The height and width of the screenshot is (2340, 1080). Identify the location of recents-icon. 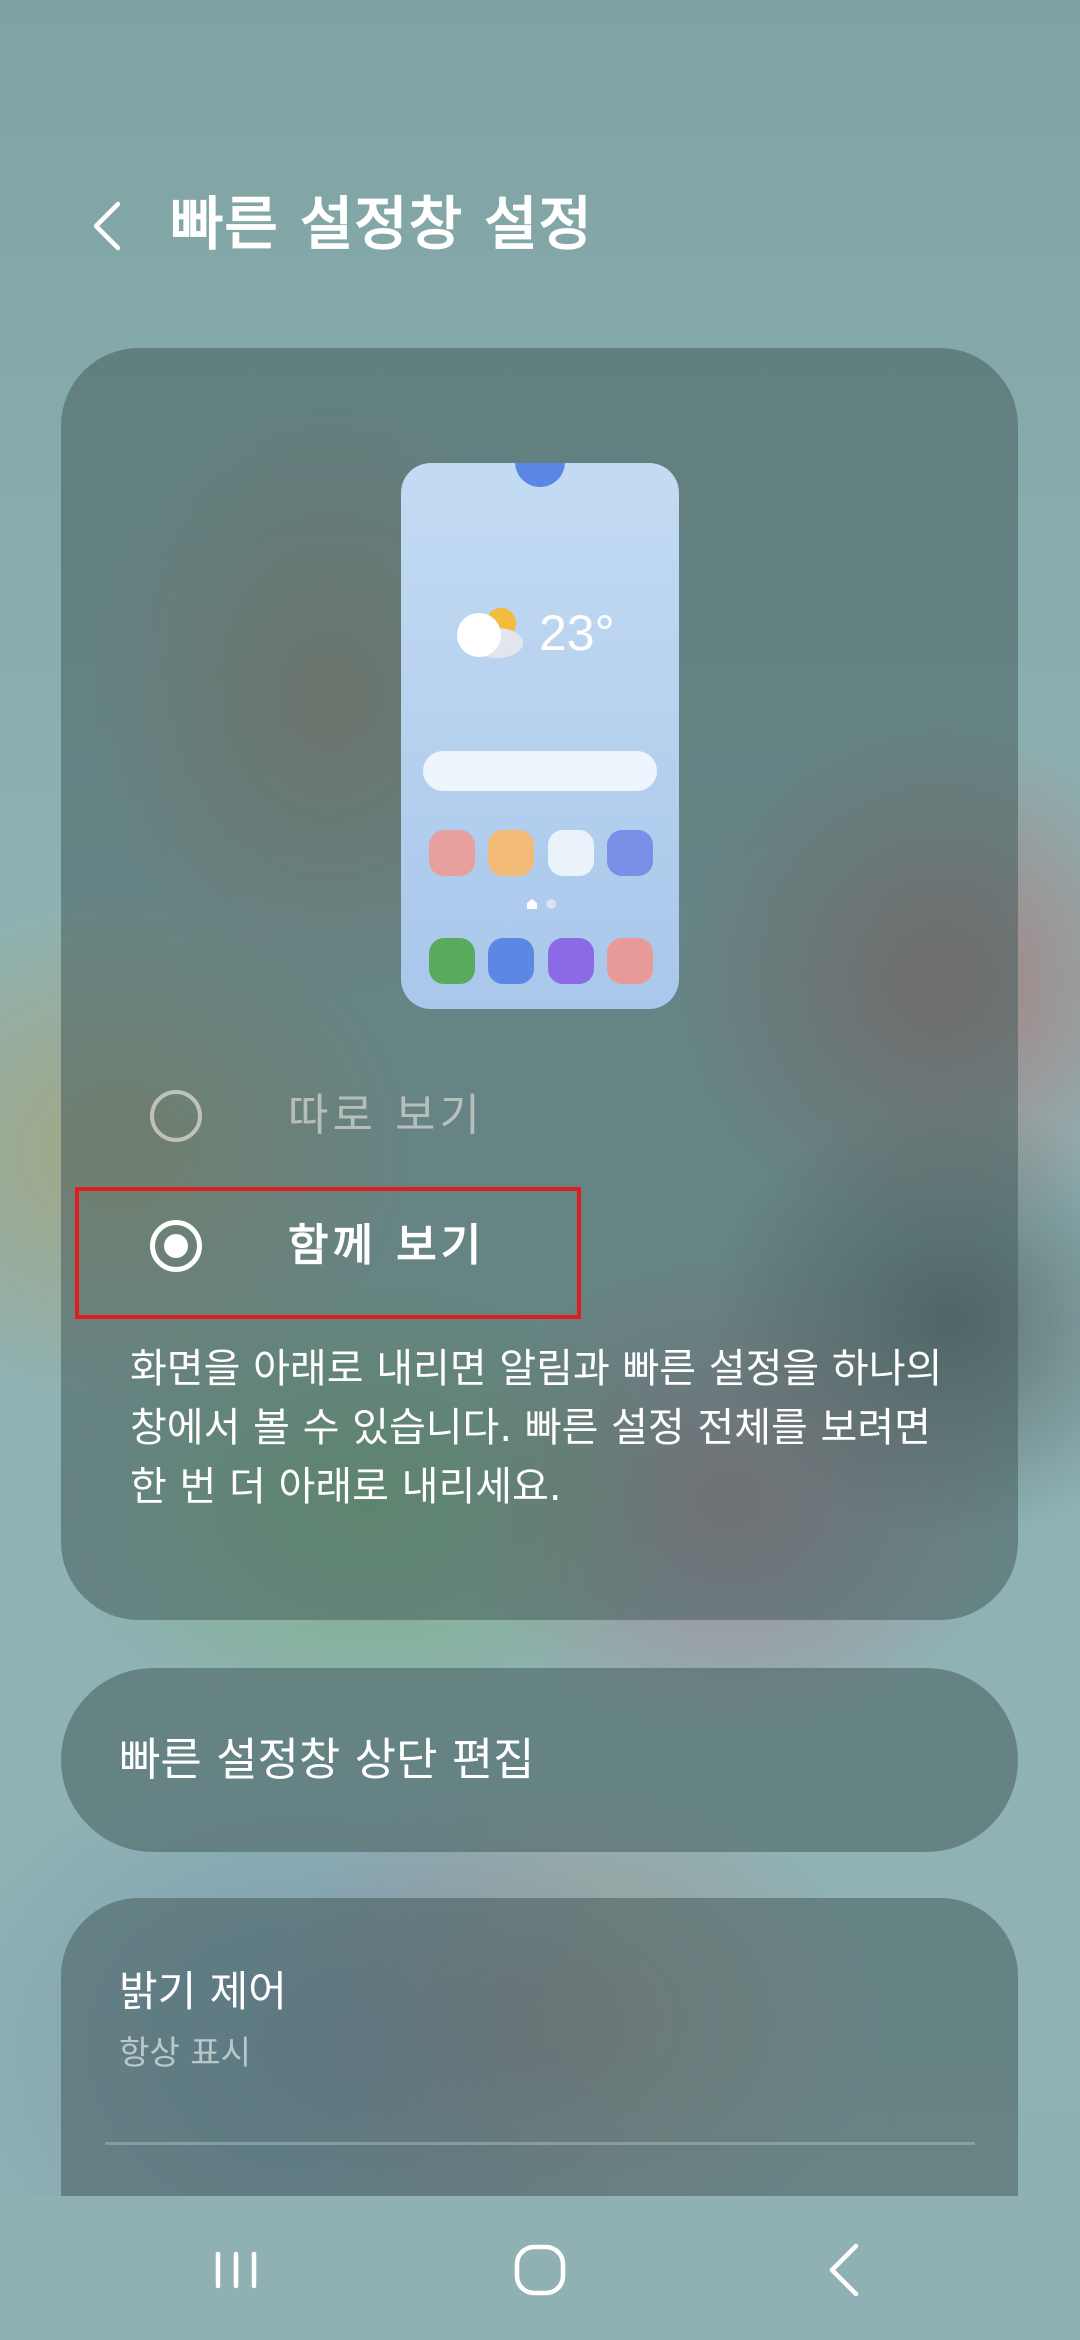
(236, 2270).